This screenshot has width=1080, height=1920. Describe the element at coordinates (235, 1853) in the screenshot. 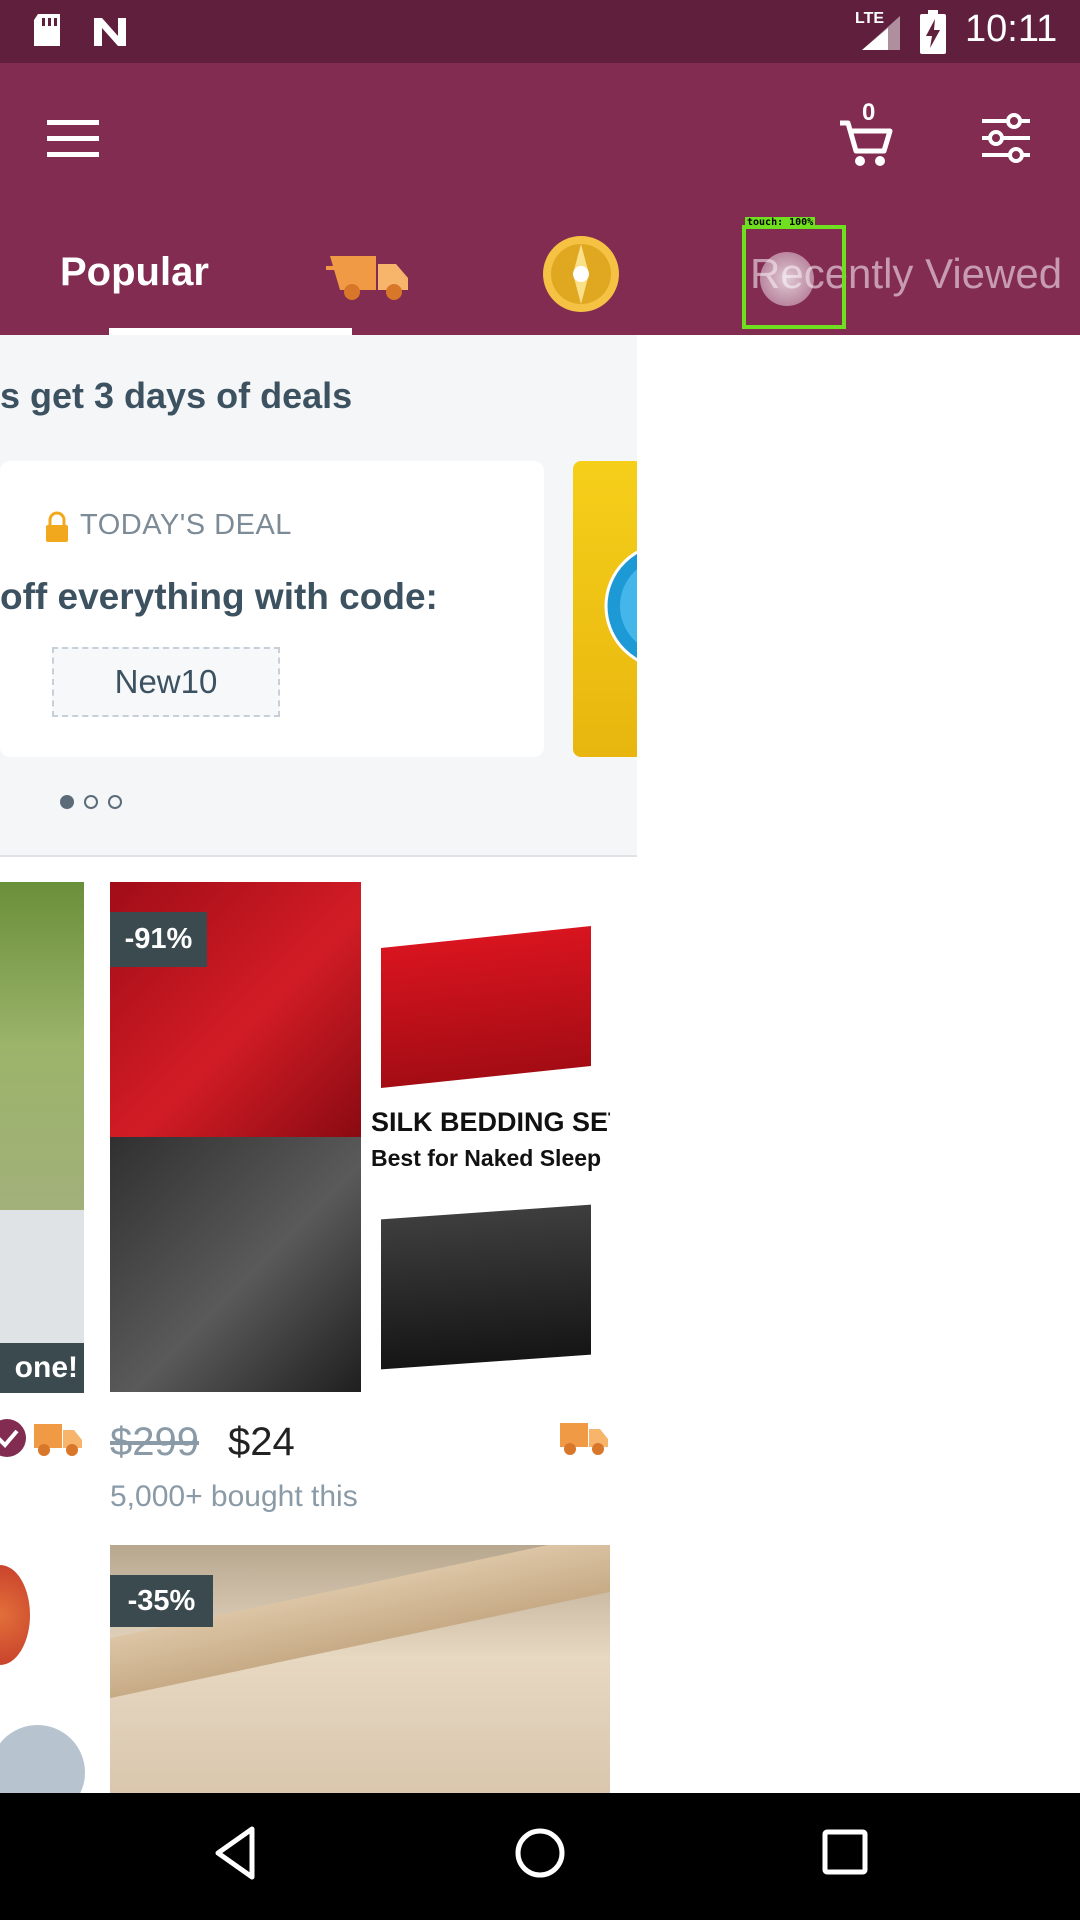

I see `back-icon` at that location.